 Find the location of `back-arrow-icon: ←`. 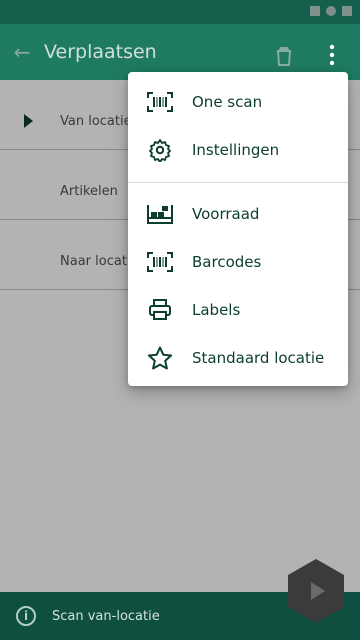

back-arrow-icon: ← is located at coordinates (22, 52).